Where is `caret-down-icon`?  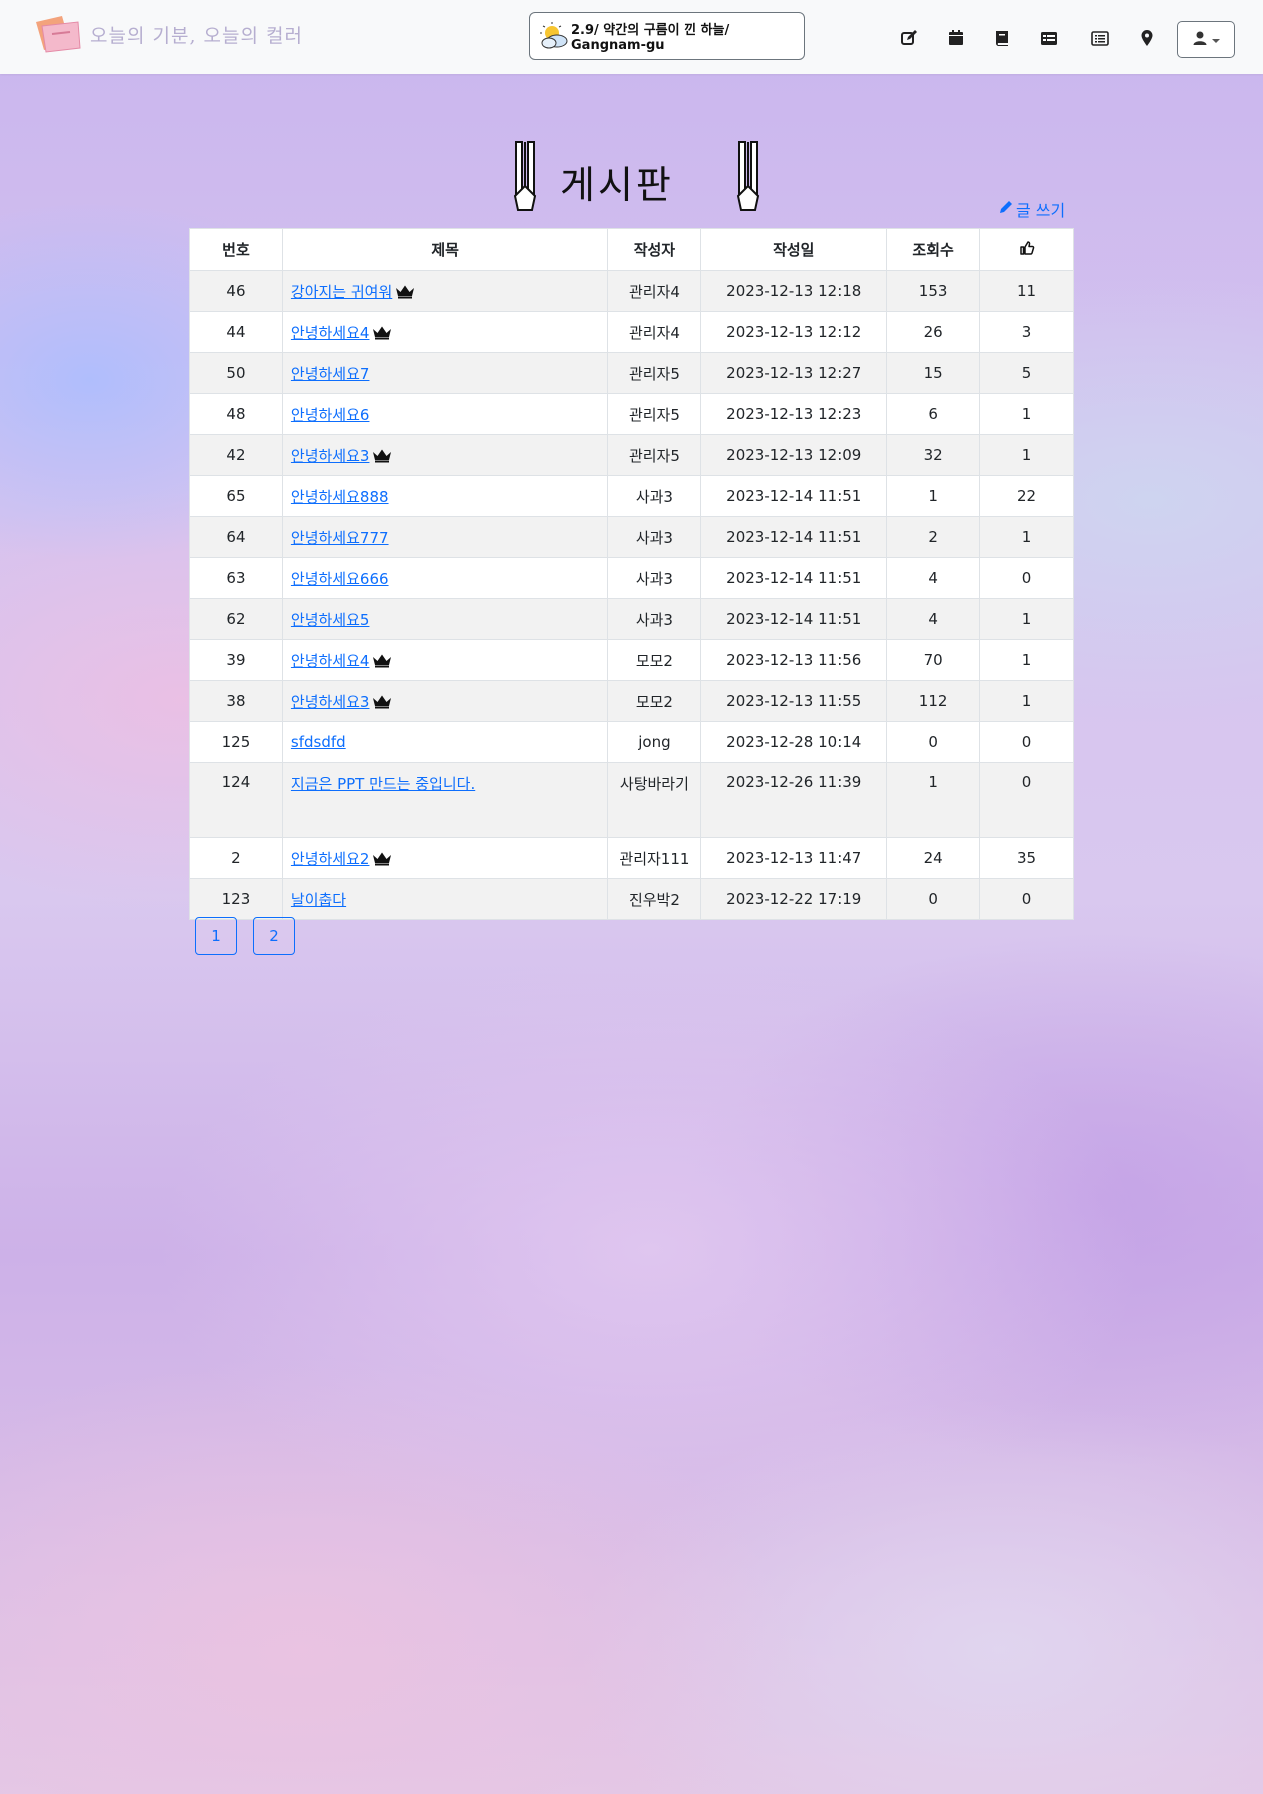
caret-down-icon is located at coordinates (1216, 39).